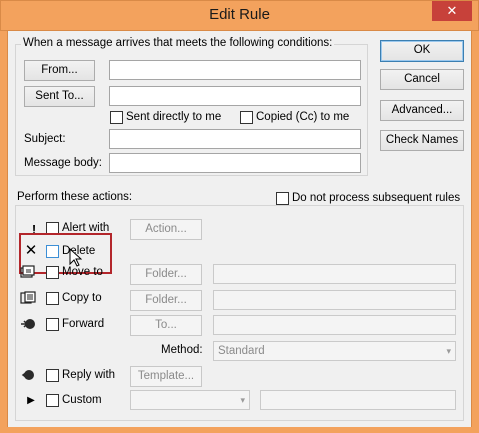  What do you see at coordinates (241, 351) in the screenshot?
I see `method-value: Standard` at bounding box center [241, 351].